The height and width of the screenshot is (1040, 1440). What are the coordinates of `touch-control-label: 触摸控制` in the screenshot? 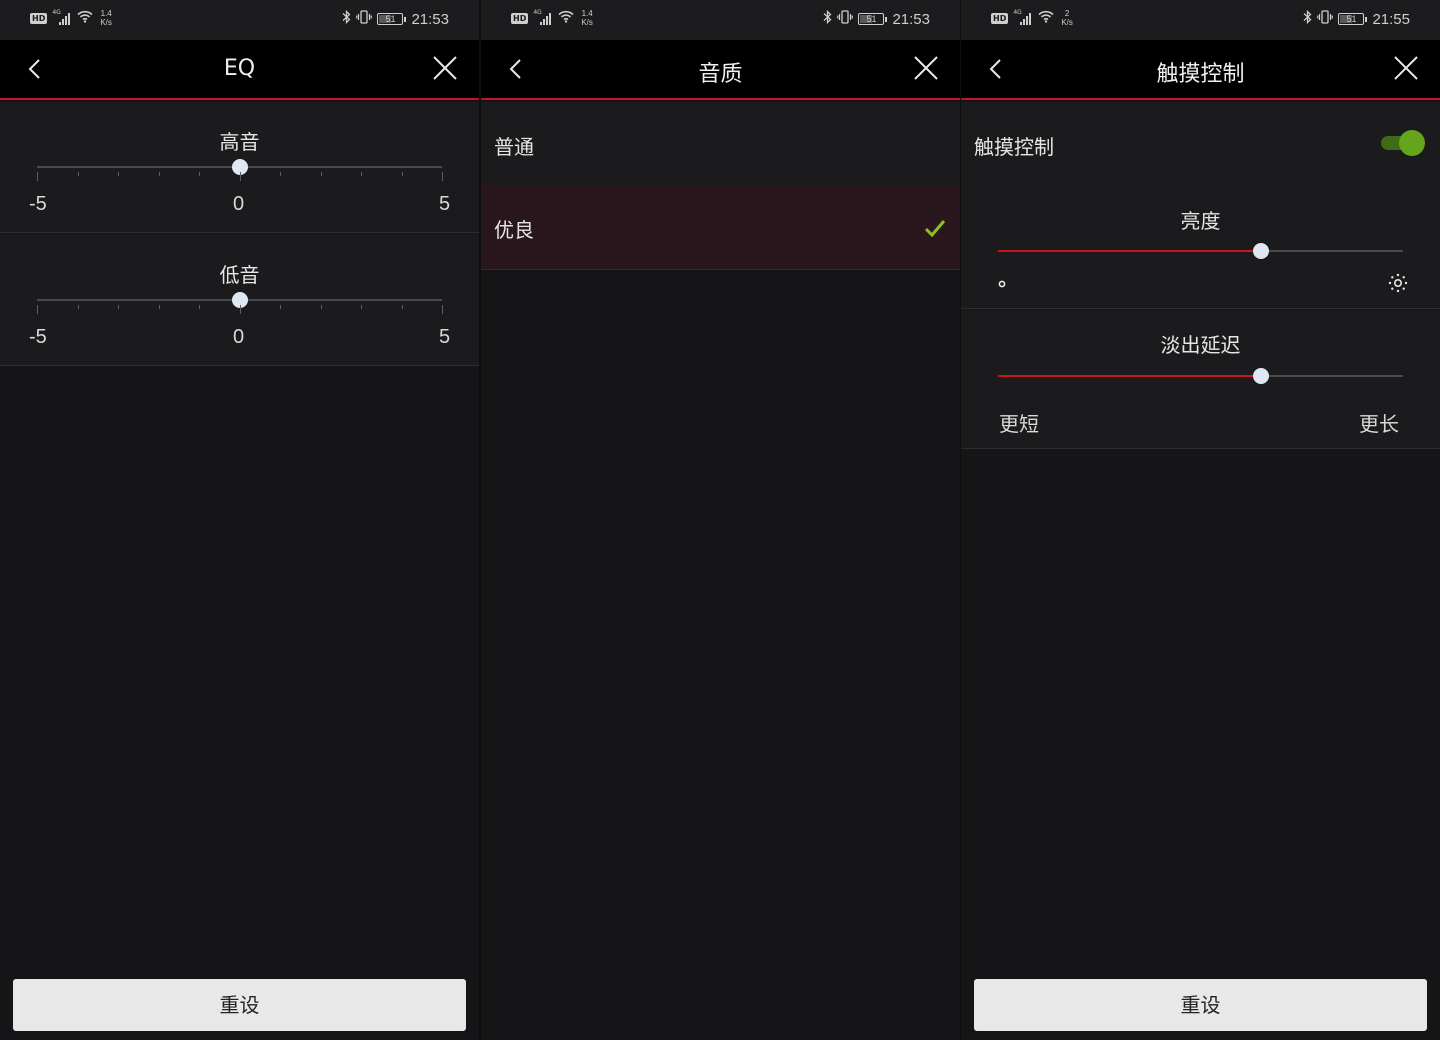 It's located at (1014, 147).